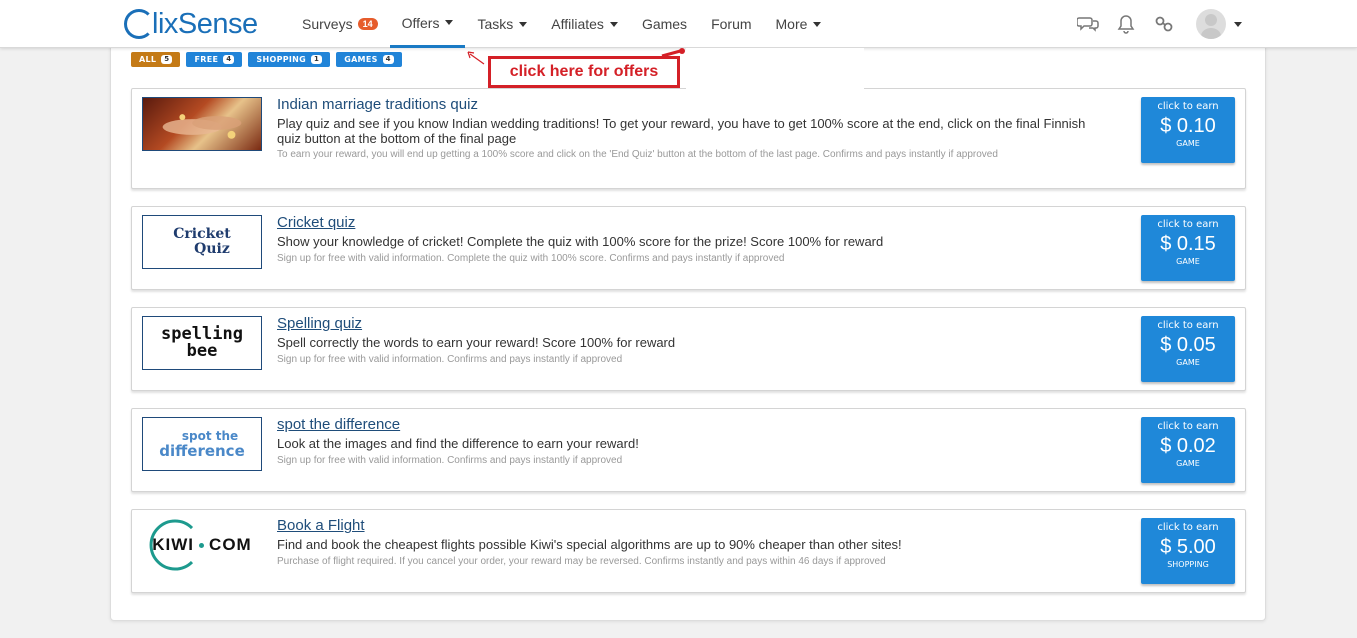 The image size is (1357, 638). I want to click on nav-surveys: Surveys 14, so click(340, 24).